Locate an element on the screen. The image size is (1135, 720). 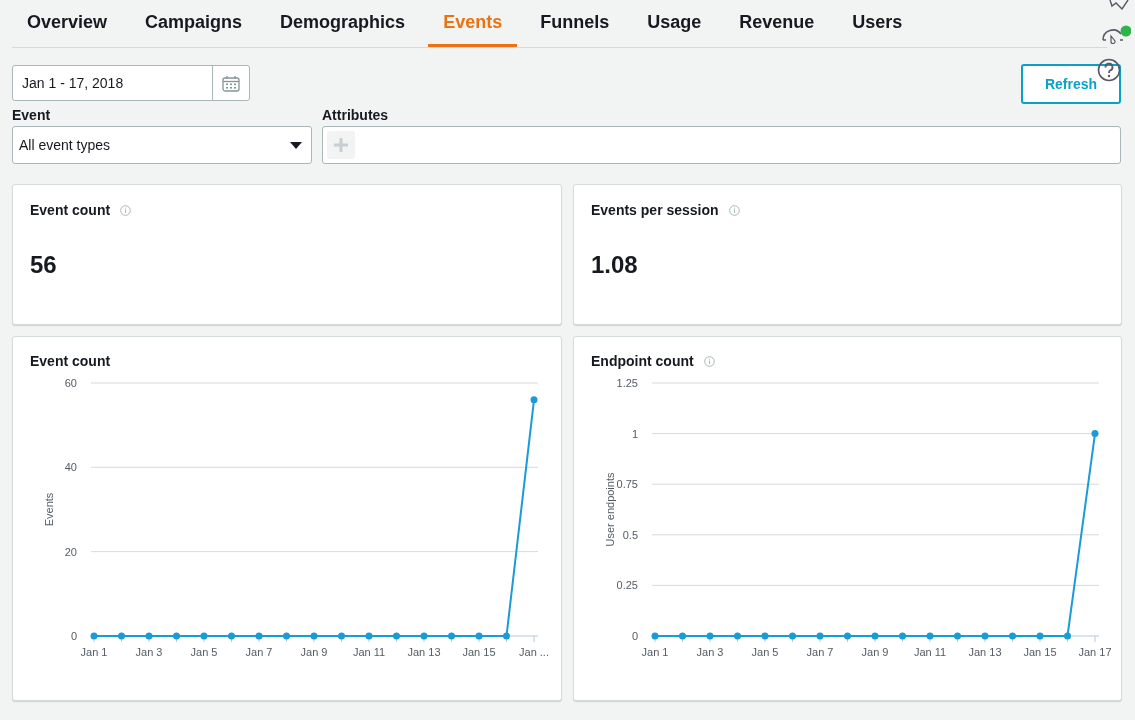
metric-value: 56 is located at coordinates (43, 264).